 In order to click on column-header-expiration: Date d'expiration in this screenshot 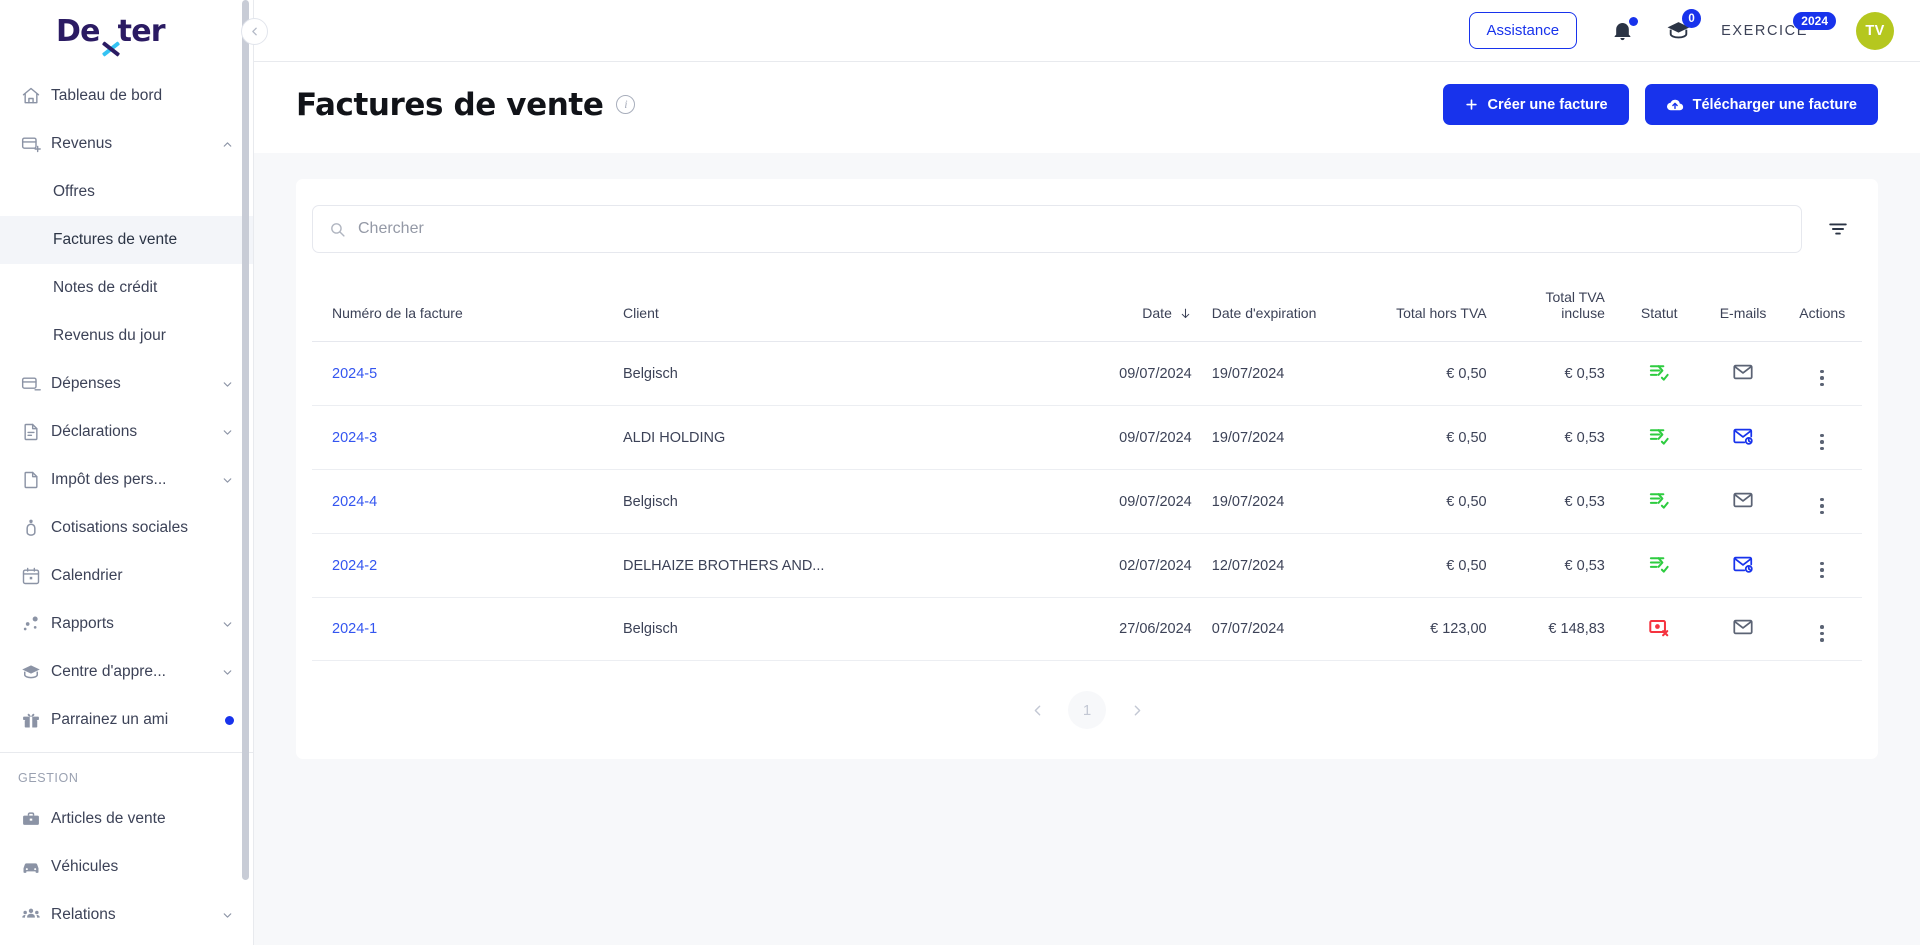, I will do `click(1285, 308)`.